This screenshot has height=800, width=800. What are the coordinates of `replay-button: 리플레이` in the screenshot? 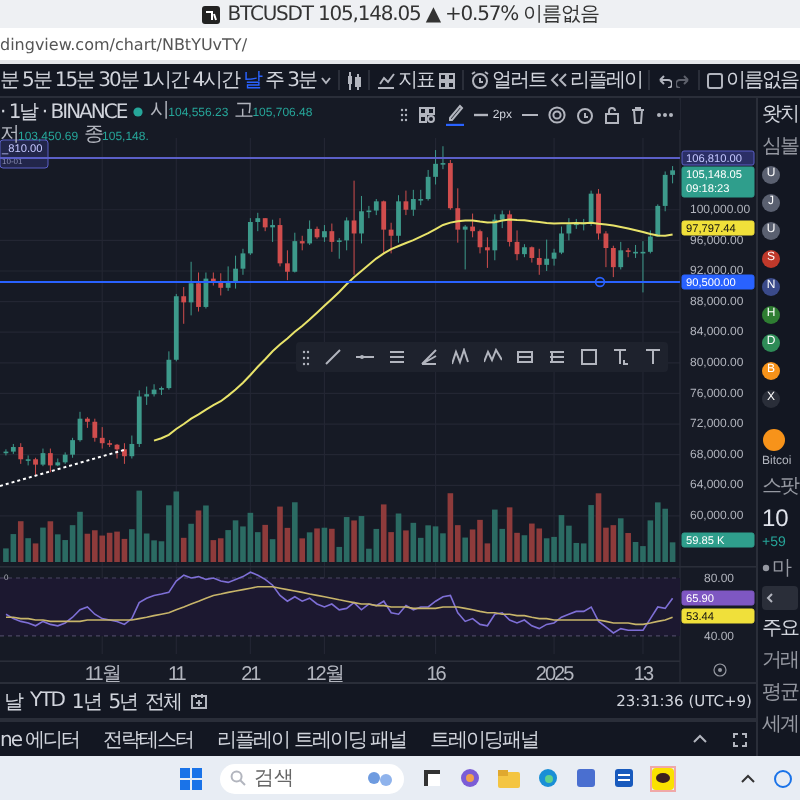 It's located at (595, 80).